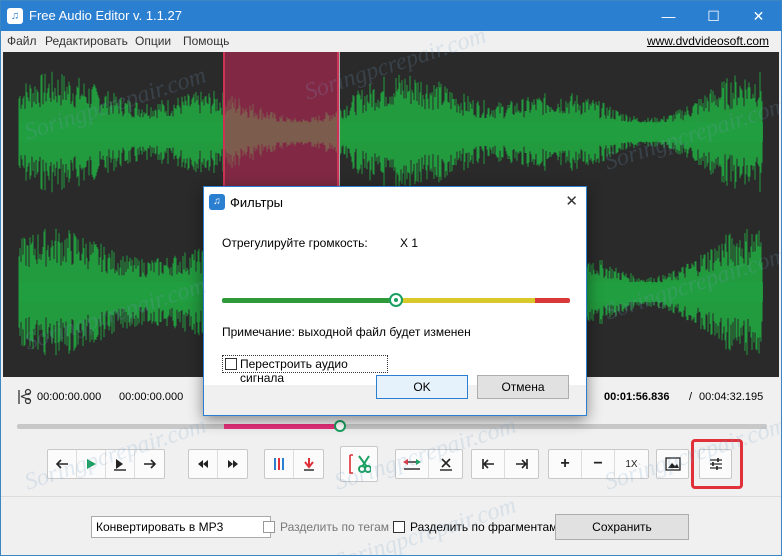  Describe the element at coordinates (571, 201) in the screenshot. I see `dialog-close-icon: ✕` at that location.